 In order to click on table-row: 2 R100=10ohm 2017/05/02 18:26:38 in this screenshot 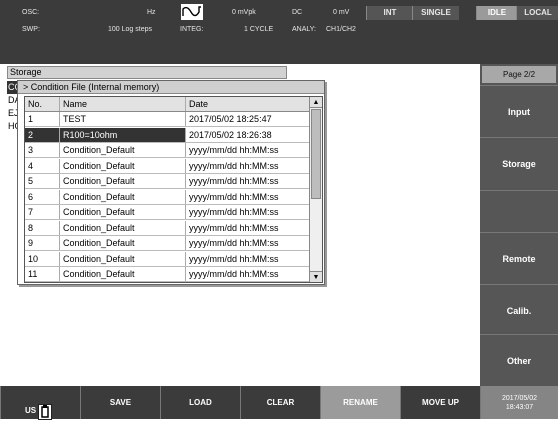, I will do `click(167, 135)`.